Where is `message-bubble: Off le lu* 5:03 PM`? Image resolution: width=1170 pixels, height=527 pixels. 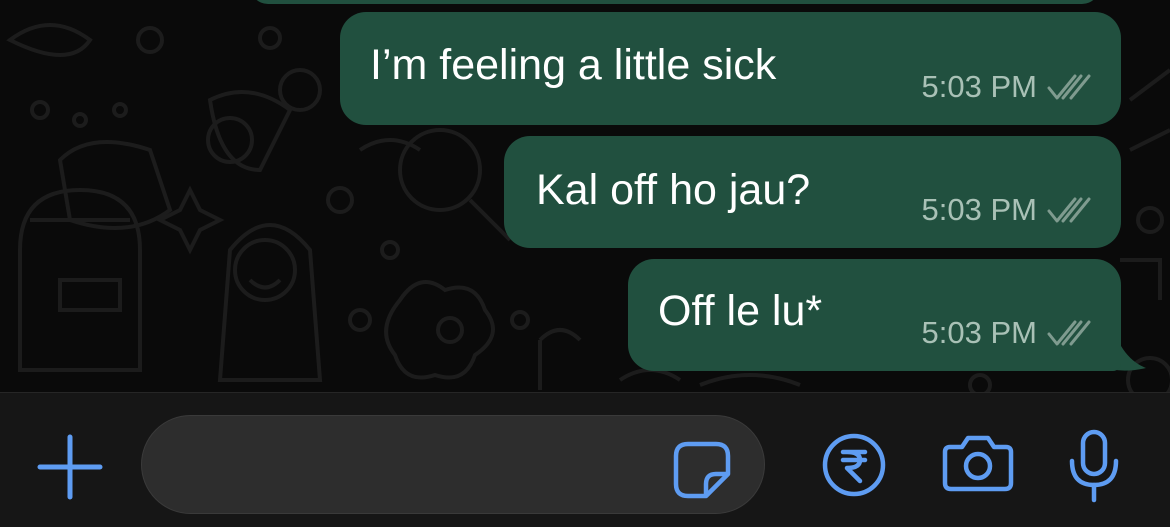
message-bubble: Off le lu* 5:03 PM is located at coordinates (874, 315).